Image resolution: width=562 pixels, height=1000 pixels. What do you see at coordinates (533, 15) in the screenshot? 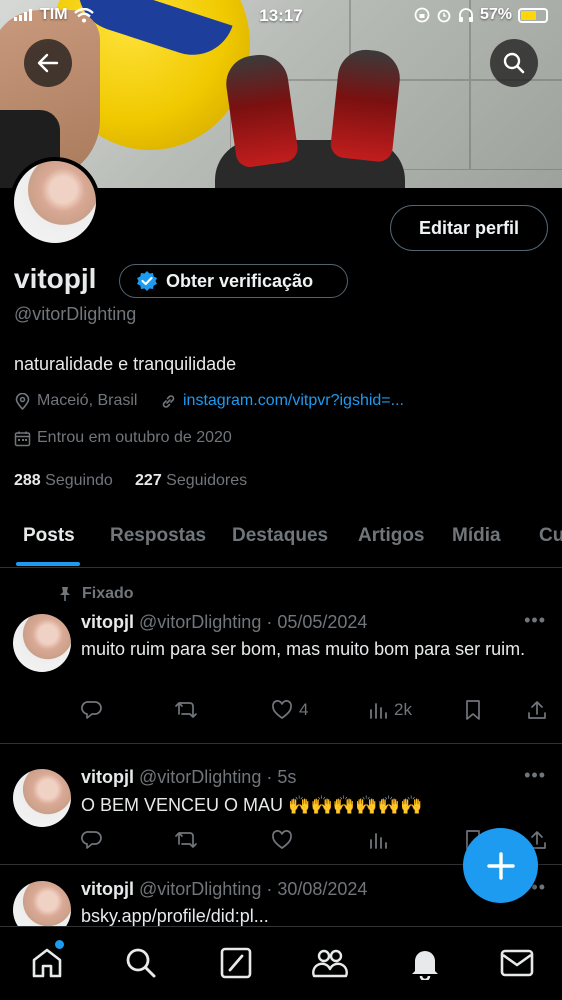
I see `battery-icon` at bounding box center [533, 15].